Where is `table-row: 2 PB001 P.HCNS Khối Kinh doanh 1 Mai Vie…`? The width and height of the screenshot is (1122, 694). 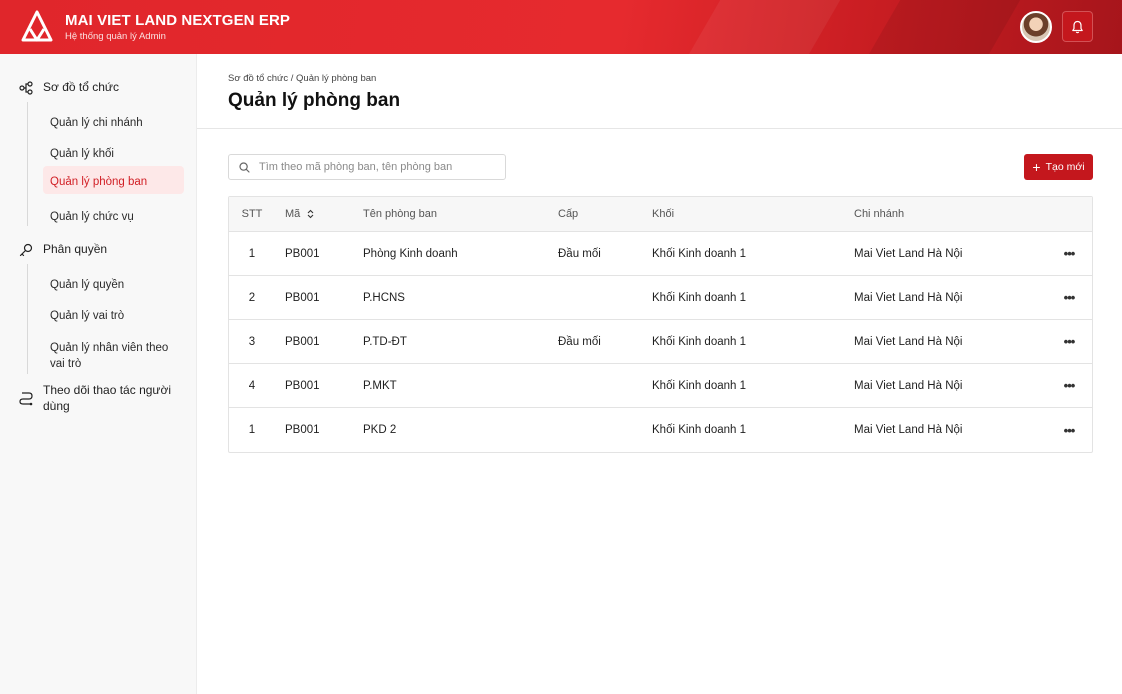
table-row: 2 PB001 P.HCNS Khối Kinh doanh 1 Mai Vie… is located at coordinates (660, 298).